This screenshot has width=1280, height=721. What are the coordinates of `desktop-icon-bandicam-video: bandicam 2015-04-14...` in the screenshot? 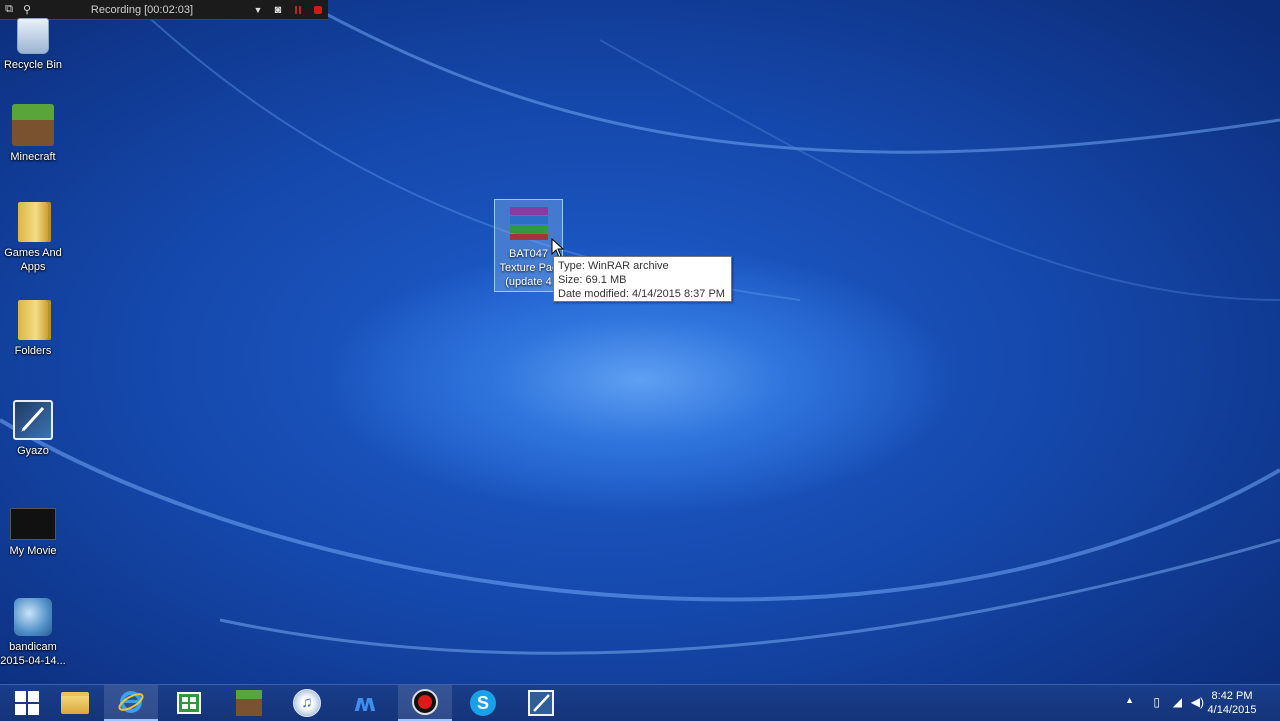 It's located at (33, 633).